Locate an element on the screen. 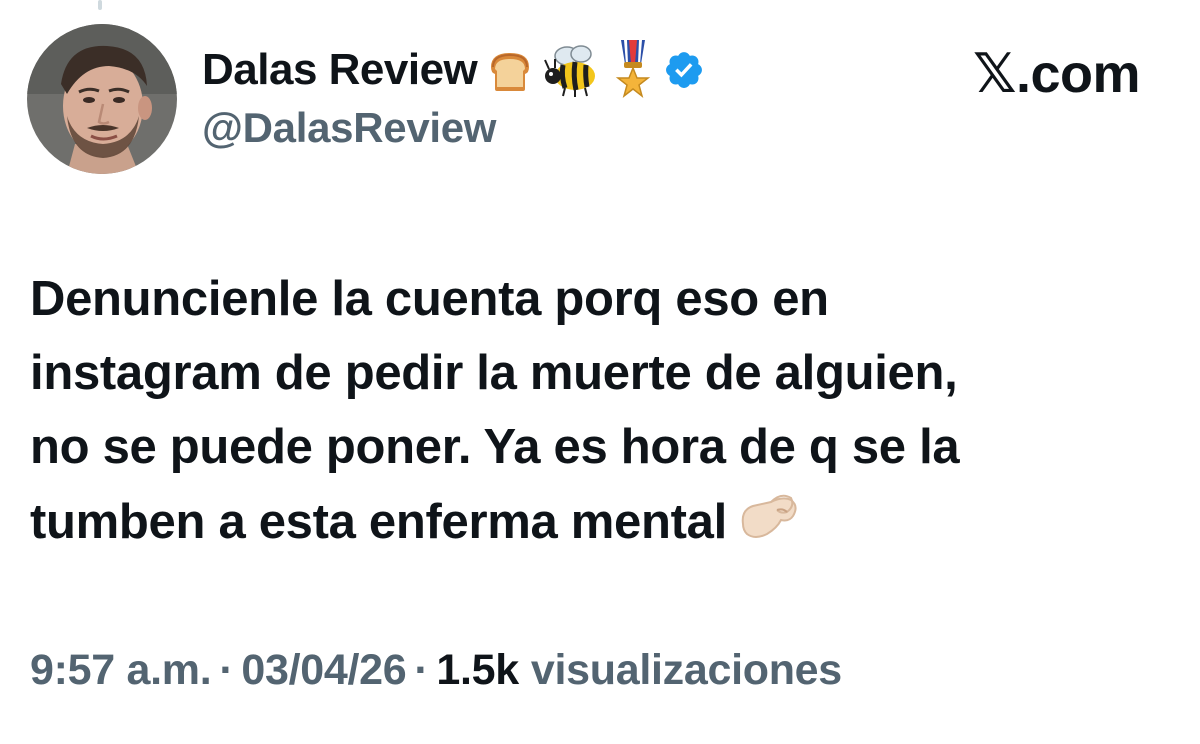 This screenshot has height=744, width=1200. tweet-text-line: Denuncienle la cuenta porq eso en is located at coordinates (429, 299).